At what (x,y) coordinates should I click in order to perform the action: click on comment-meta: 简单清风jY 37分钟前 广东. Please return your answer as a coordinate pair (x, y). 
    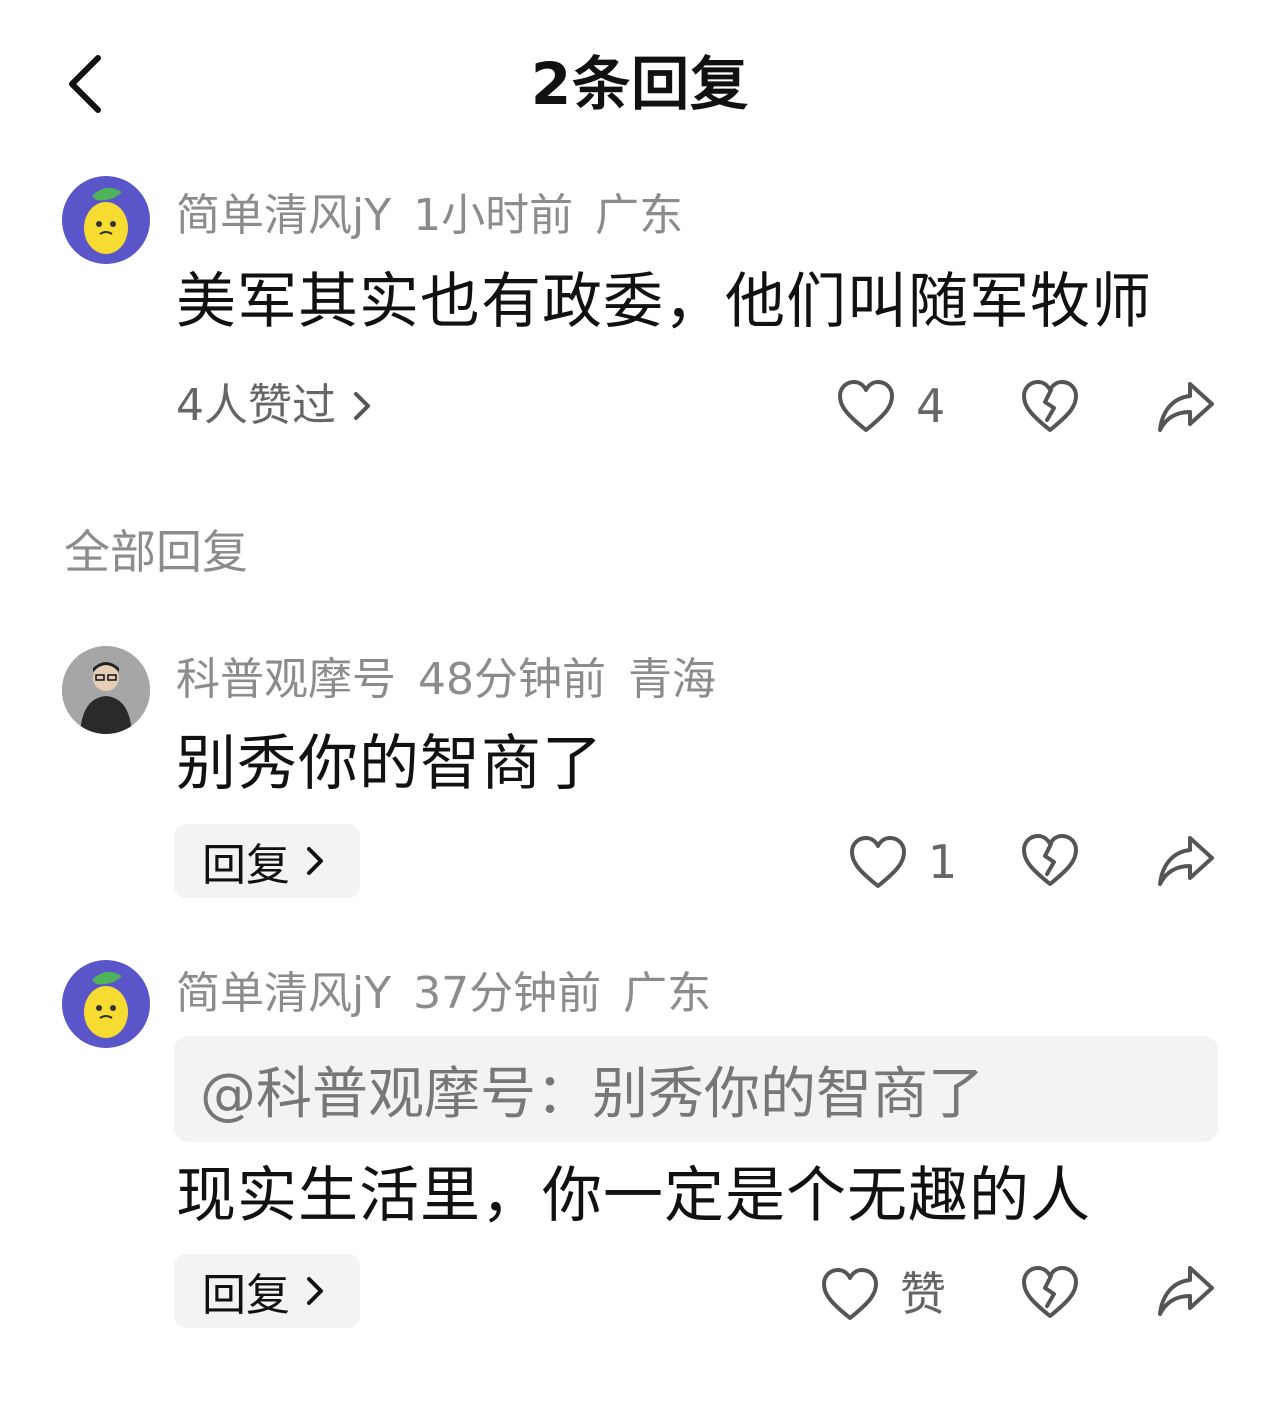
    Looking at the image, I should click on (454, 994).